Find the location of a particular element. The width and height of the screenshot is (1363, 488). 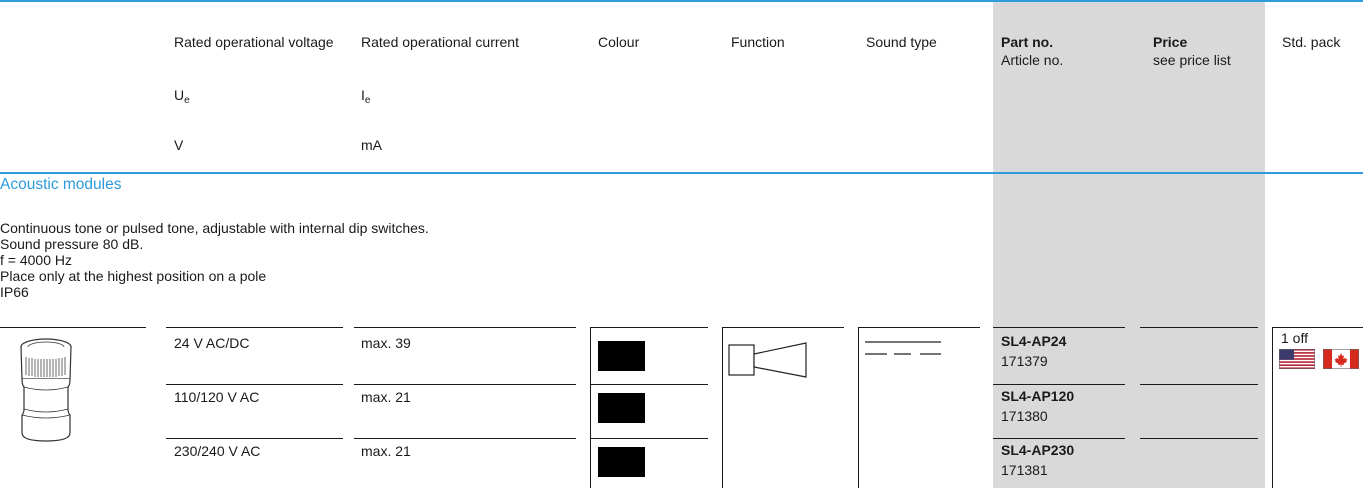

row-partno: SL4-AP24 171379 is located at coordinates (1033, 351).